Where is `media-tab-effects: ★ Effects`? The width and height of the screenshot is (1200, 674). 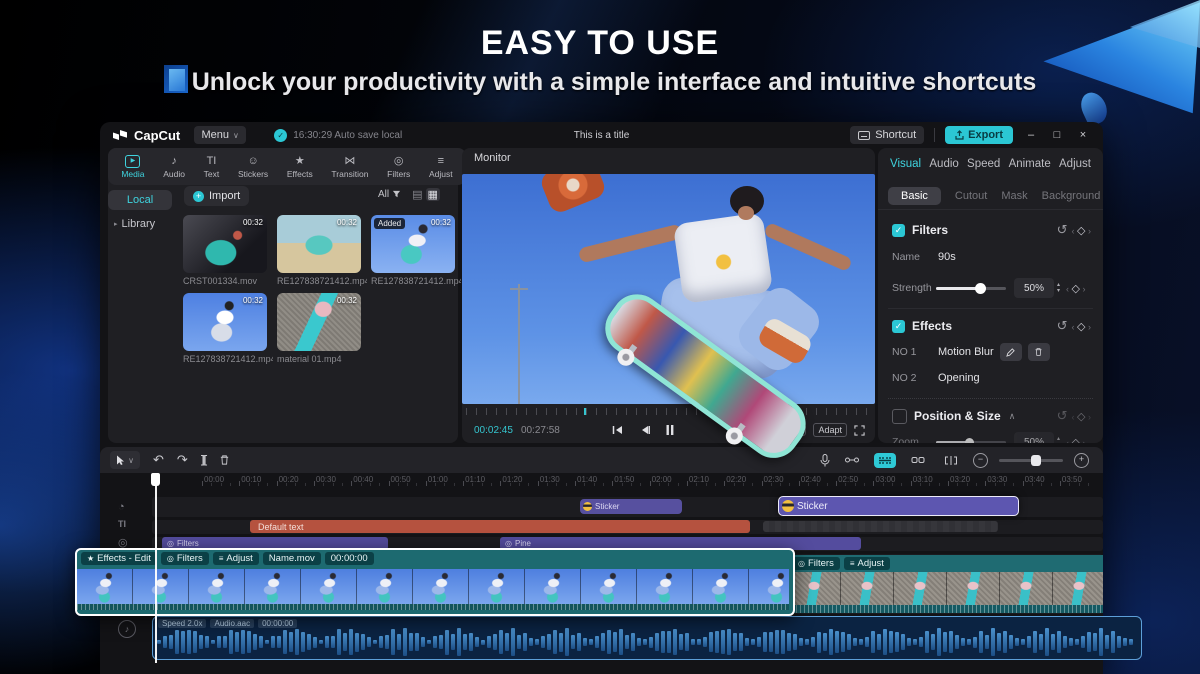
media-tab-effects: ★ Effects is located at coordinates (300, 167).